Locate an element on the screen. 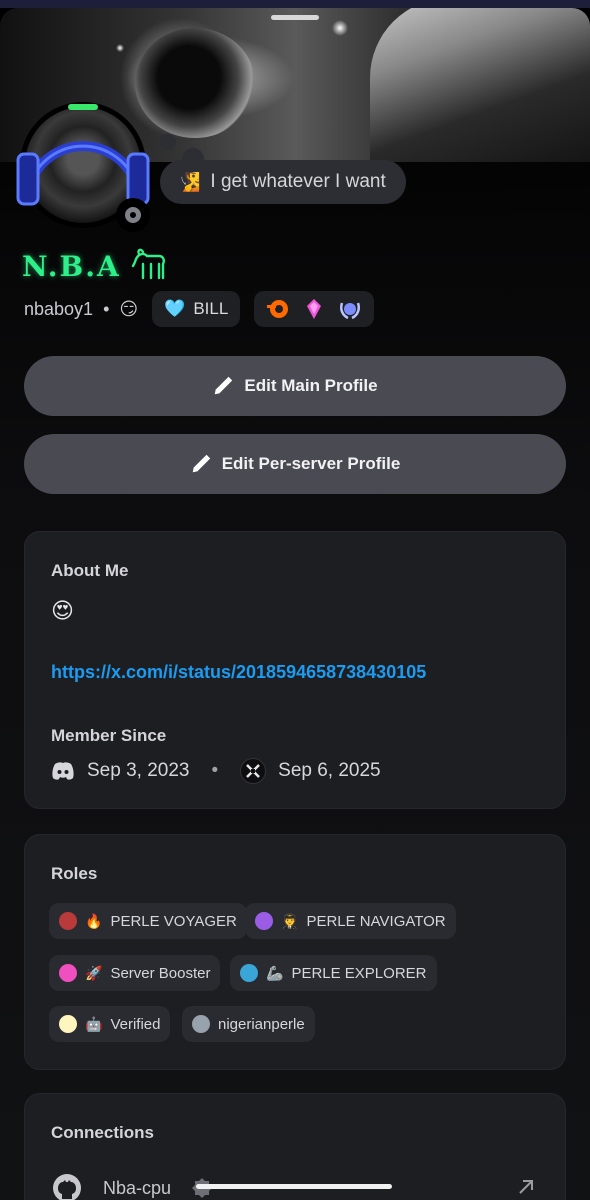 This screenshot has height=1200, width=590. edit-main-profile-label: Edit Main Profile is located at coordinates (311, 385).